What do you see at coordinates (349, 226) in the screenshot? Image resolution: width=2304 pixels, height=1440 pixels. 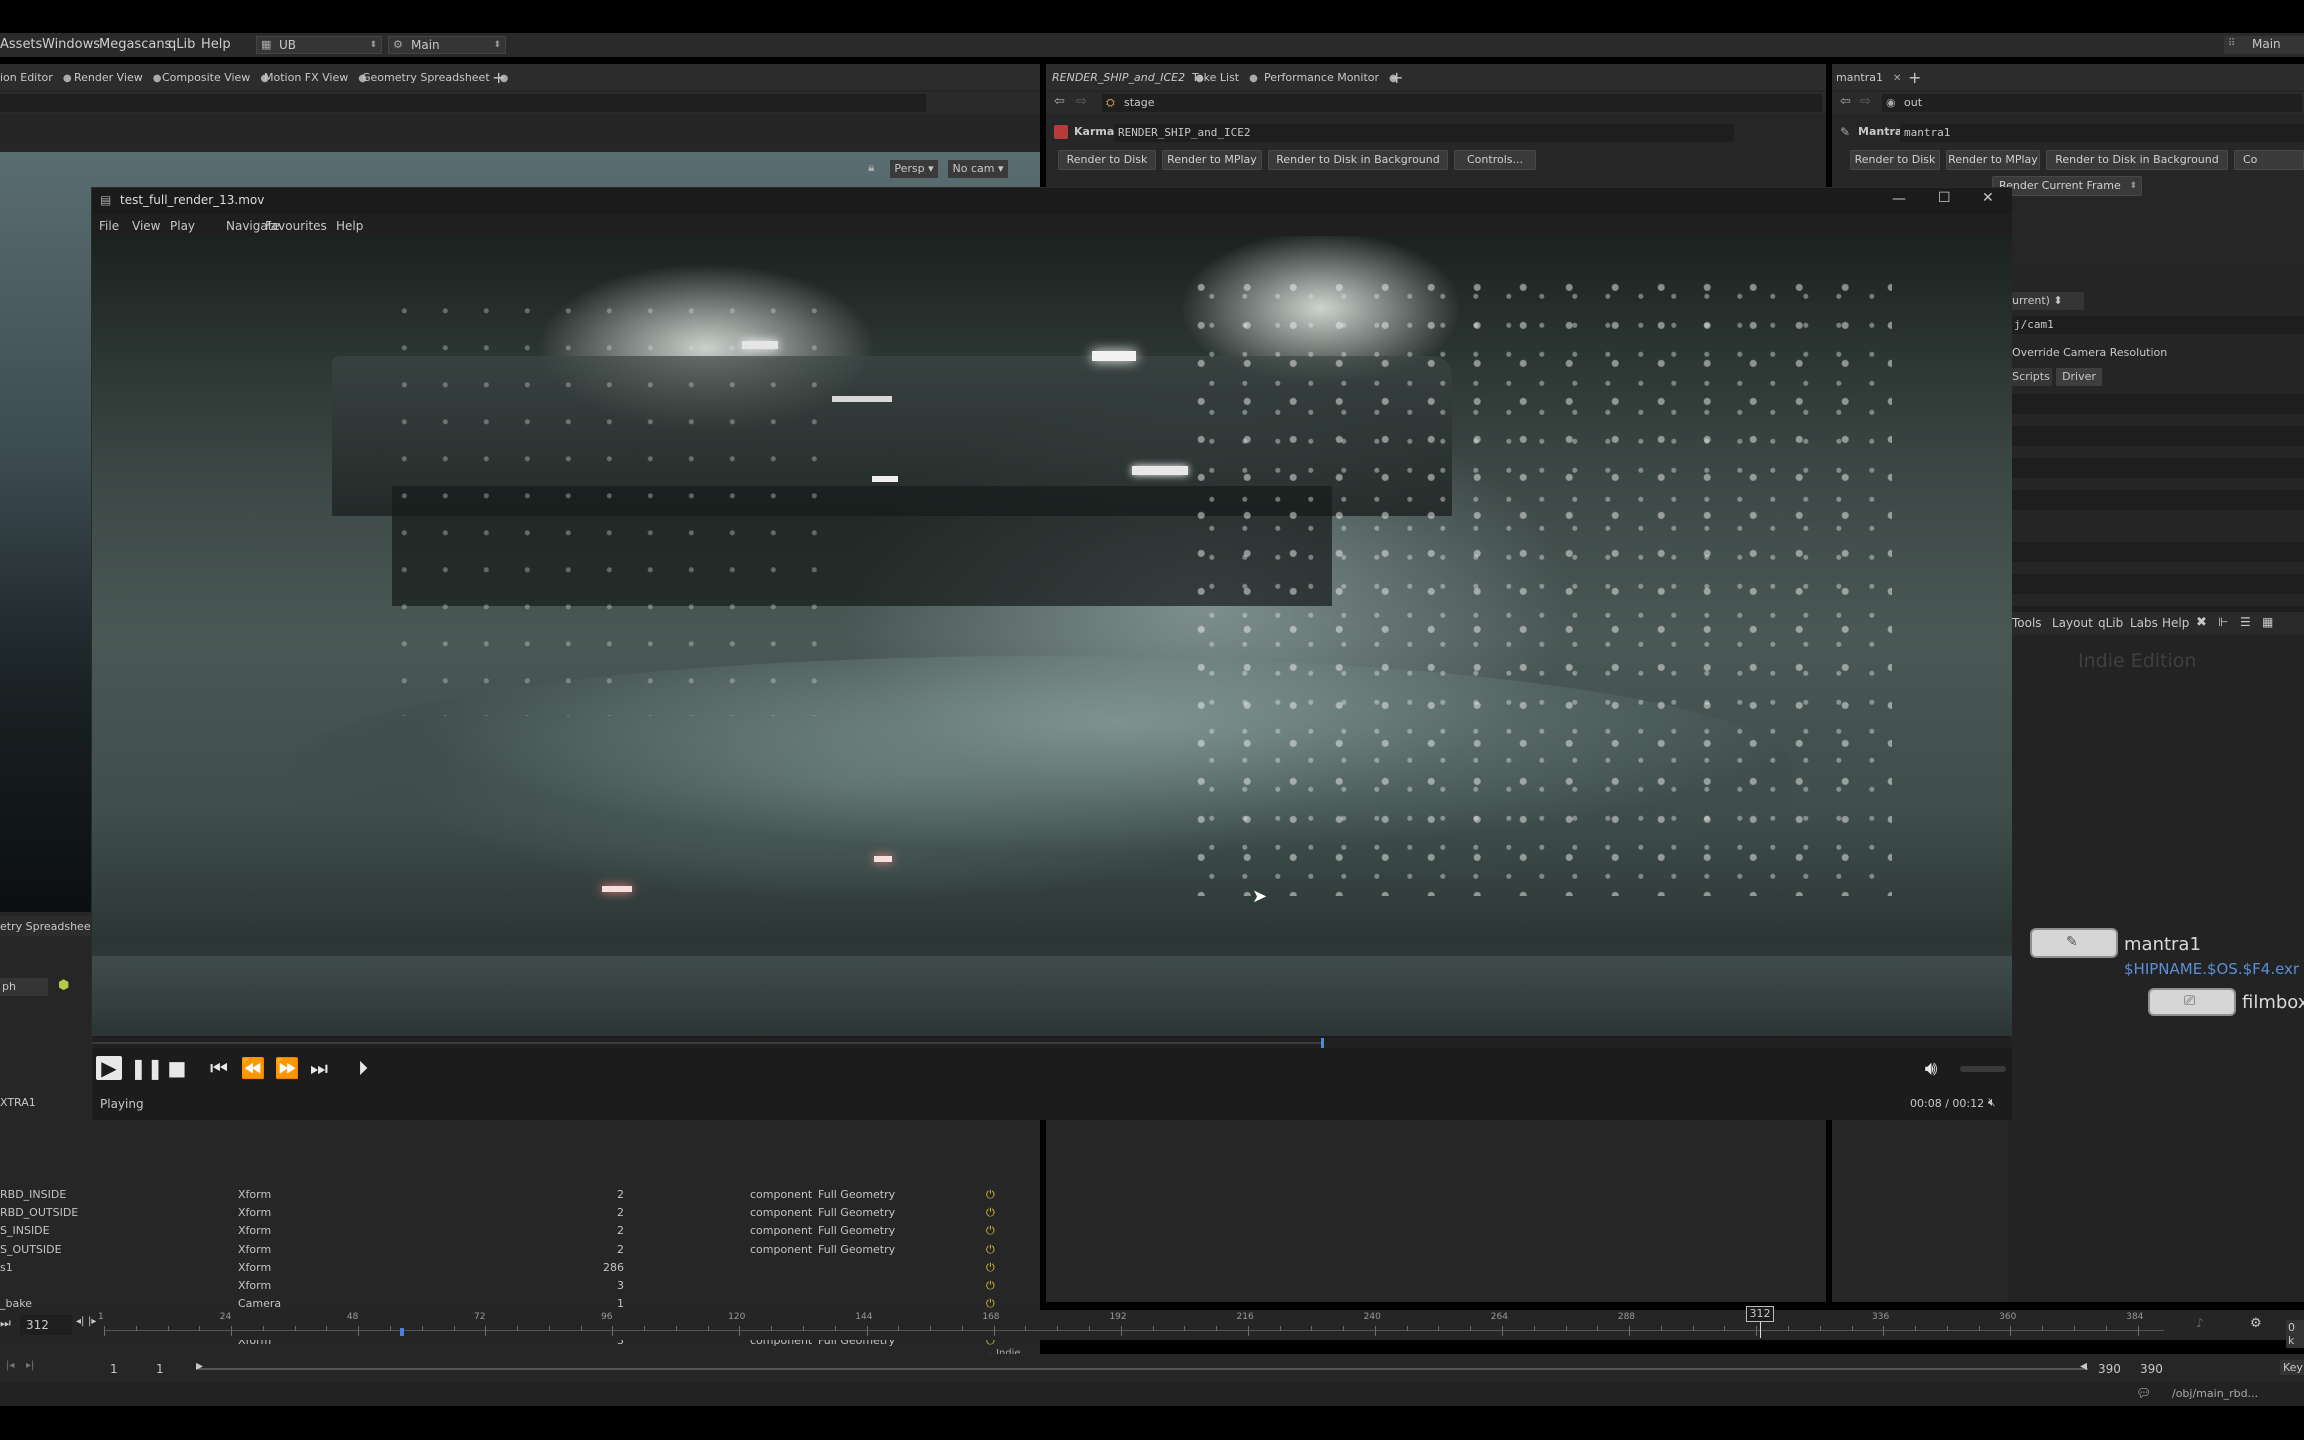 I see `player-menu-help: Help` at bounding box center [349, 226].